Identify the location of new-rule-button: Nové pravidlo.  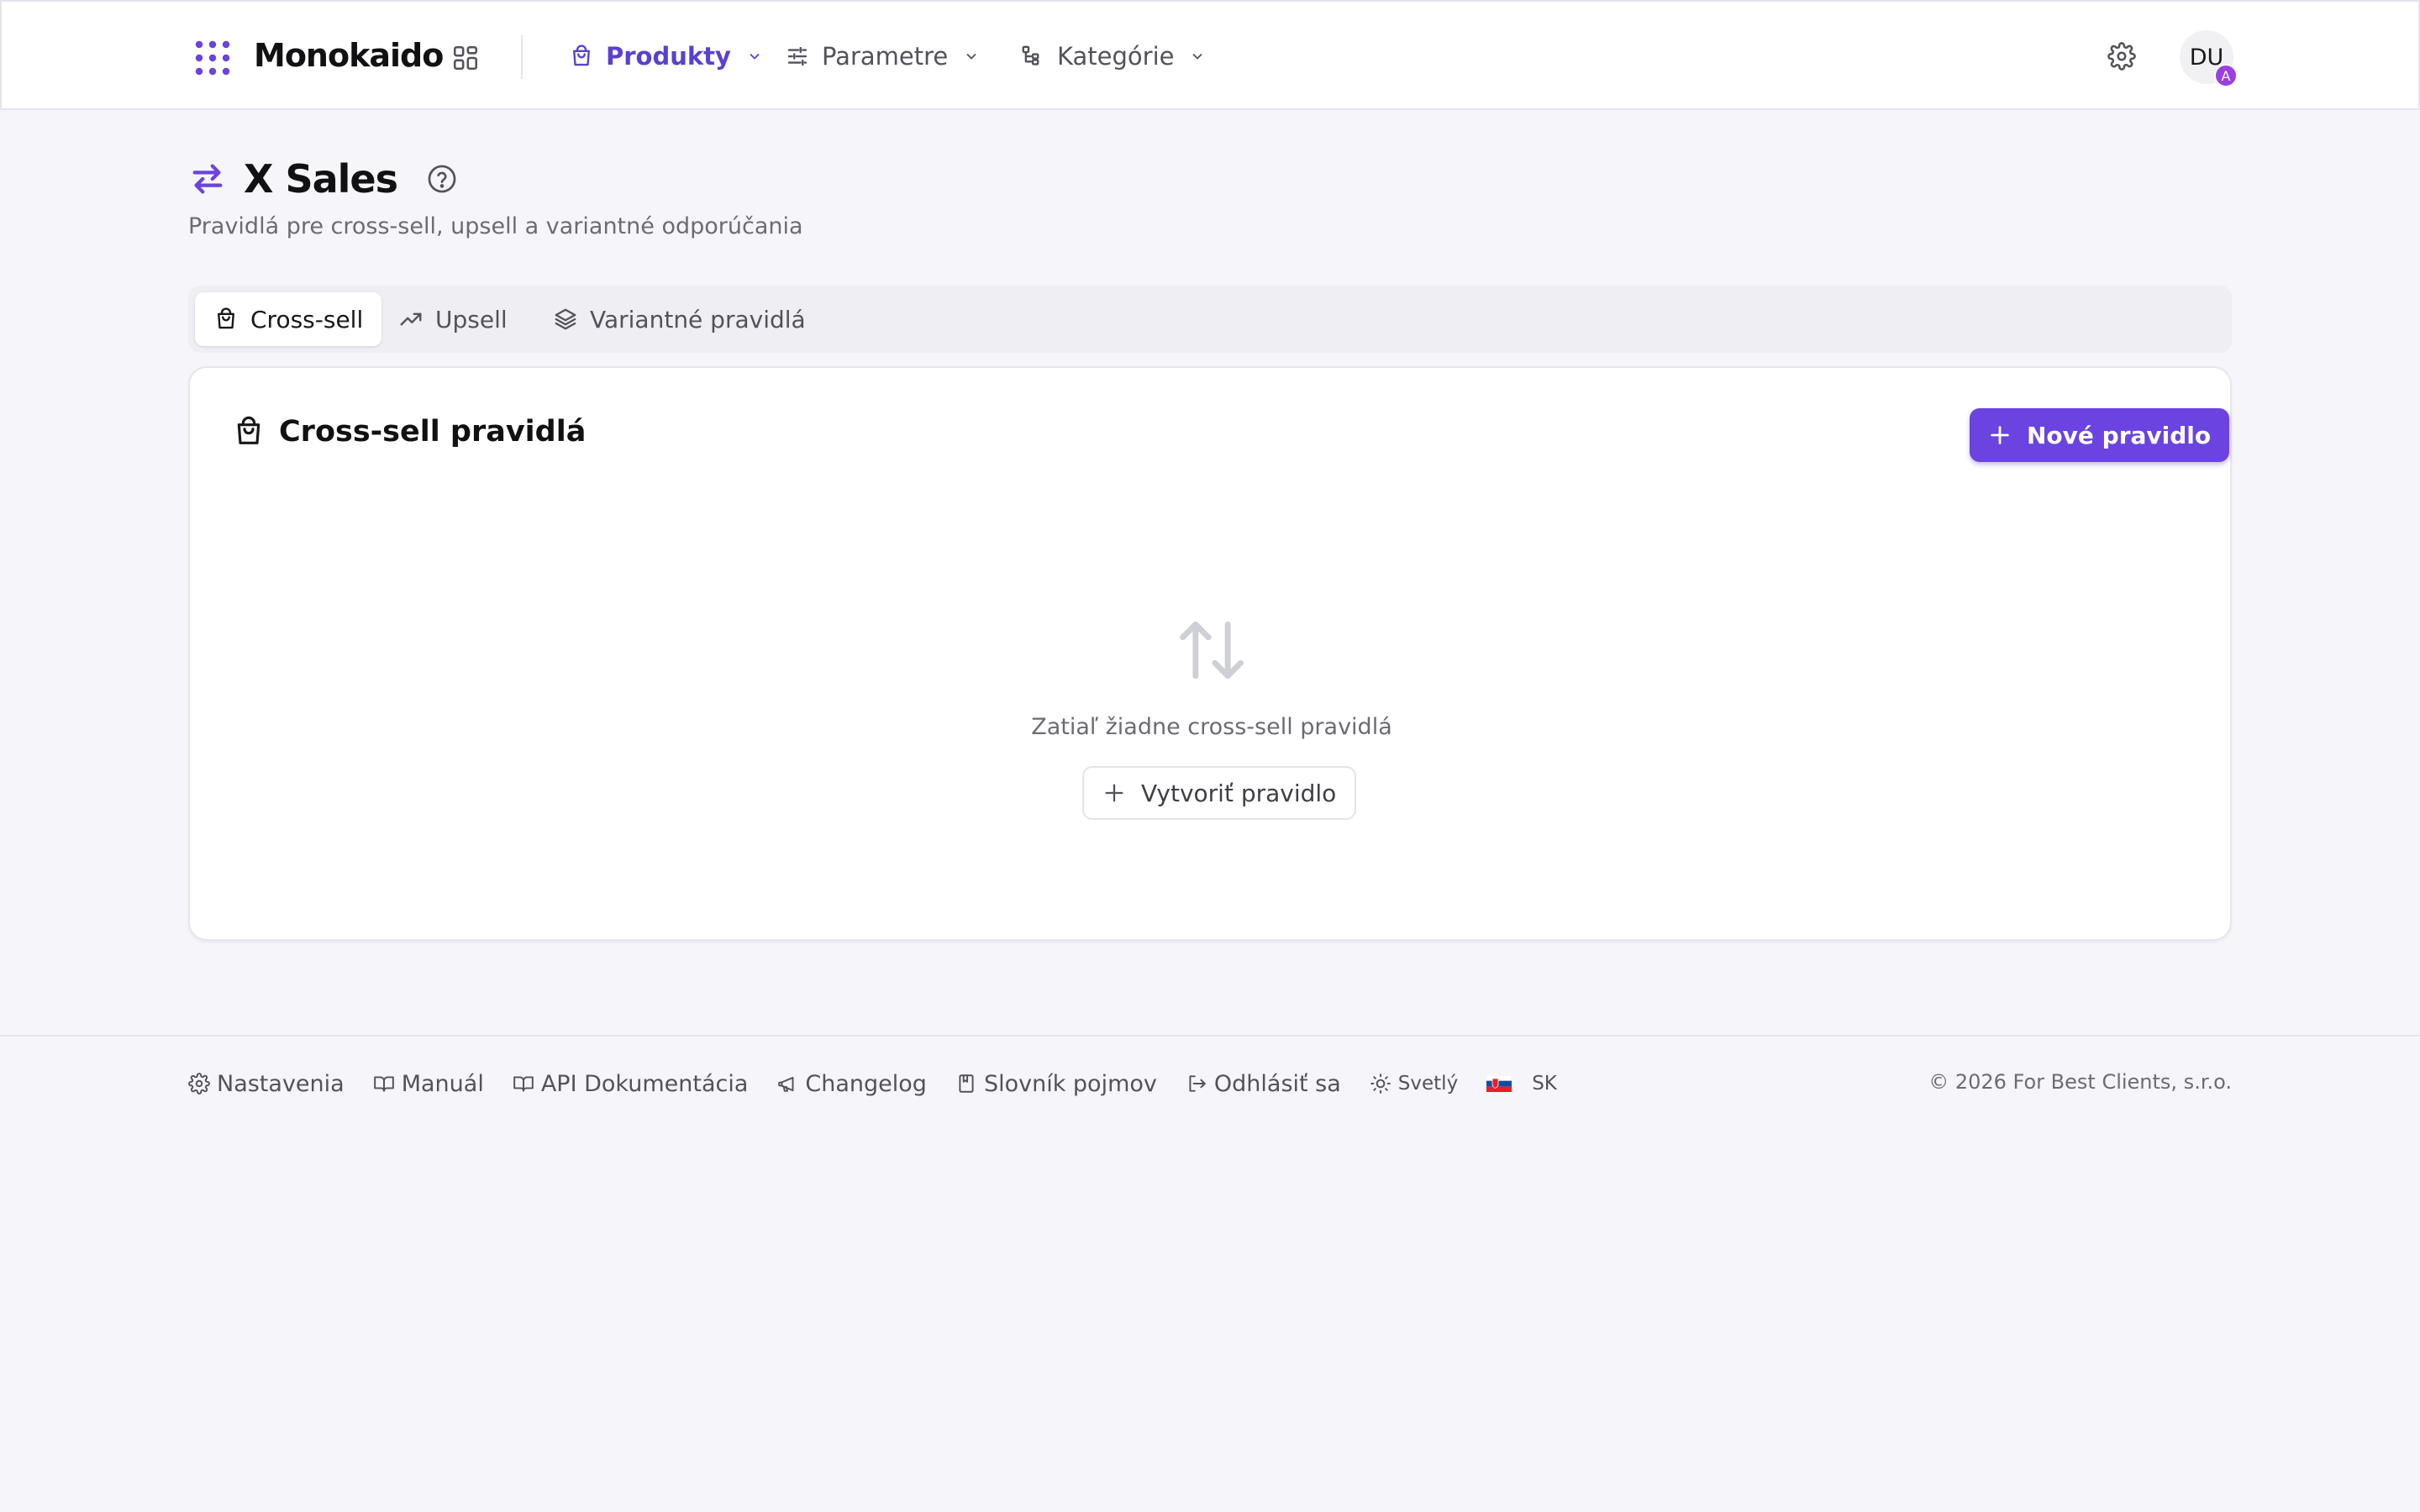
(2100, 435).